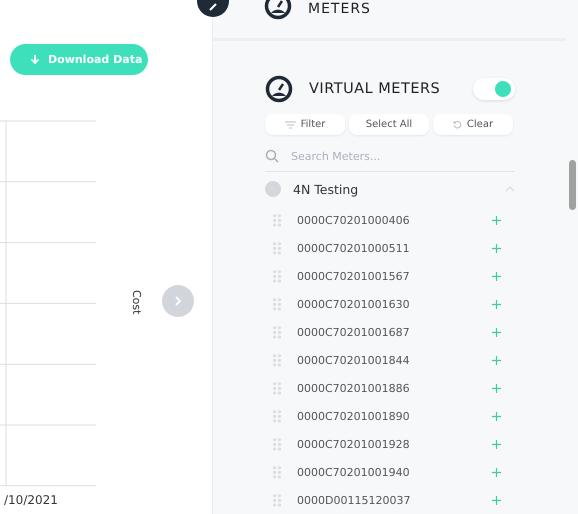 Image resolution: width=578 pixels, height=514 pixels. I want to click on group-row: 4N Testing, so click(390, 189).